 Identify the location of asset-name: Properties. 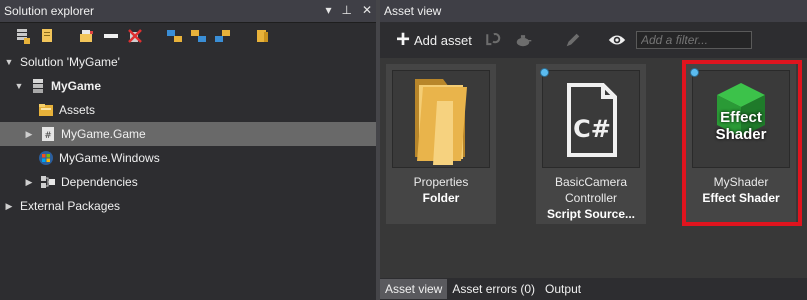
(441, 182).